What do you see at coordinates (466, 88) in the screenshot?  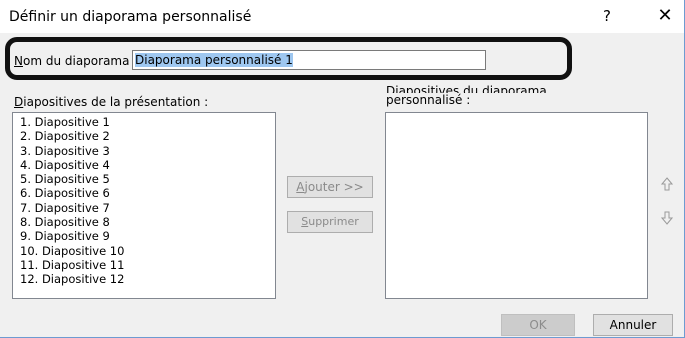 I see `custom-show-slides-label-line1: Diapositives du diaporama` at bounding box center [466, 88].